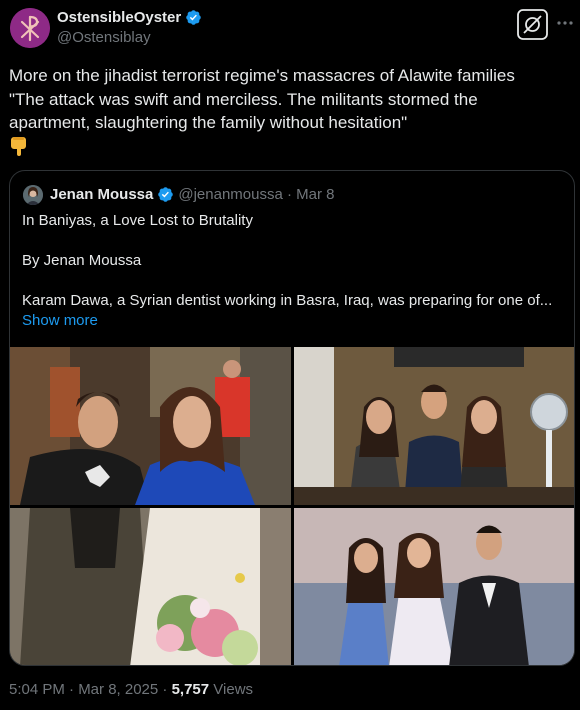 This screenshot has width=580, height=710. Describe the element at coordinates (119, 17) in the screenshot. I see `author-name-text: OstensibleOyster` at that location.